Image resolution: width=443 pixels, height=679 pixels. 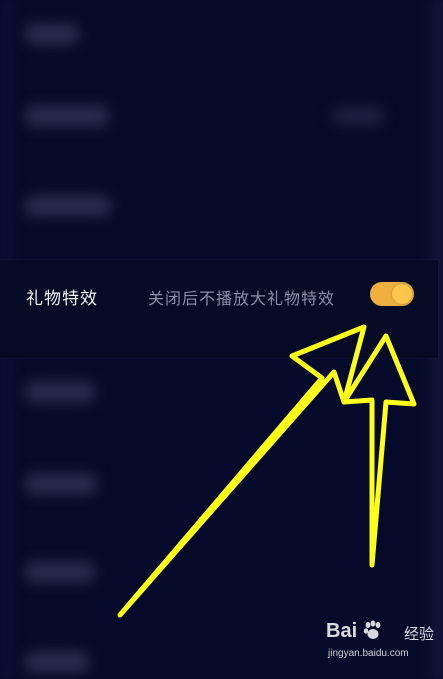 I want to click on paw-icon, so click(x=372, y=629).